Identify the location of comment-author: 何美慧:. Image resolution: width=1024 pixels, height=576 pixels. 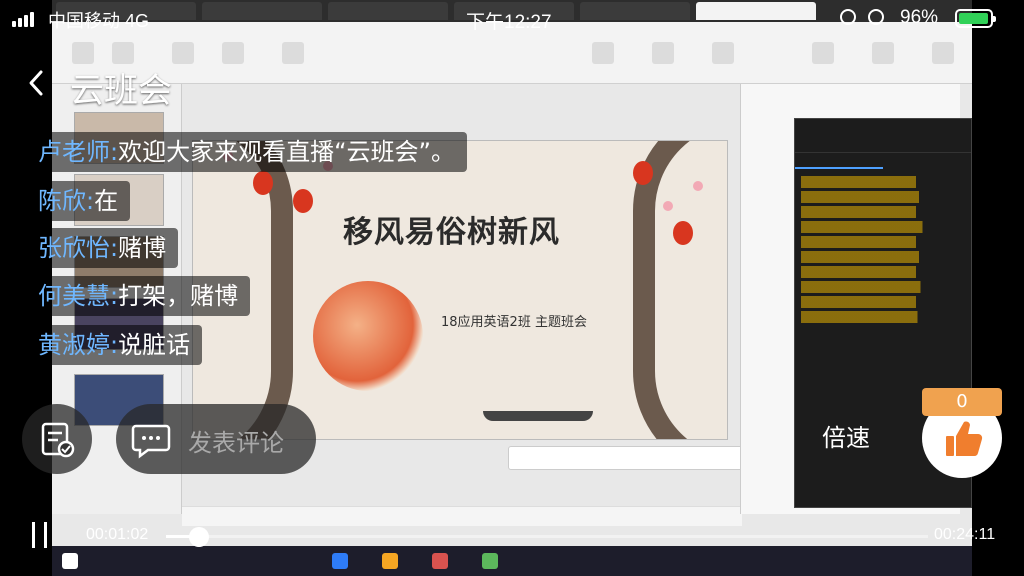
(78, 296).